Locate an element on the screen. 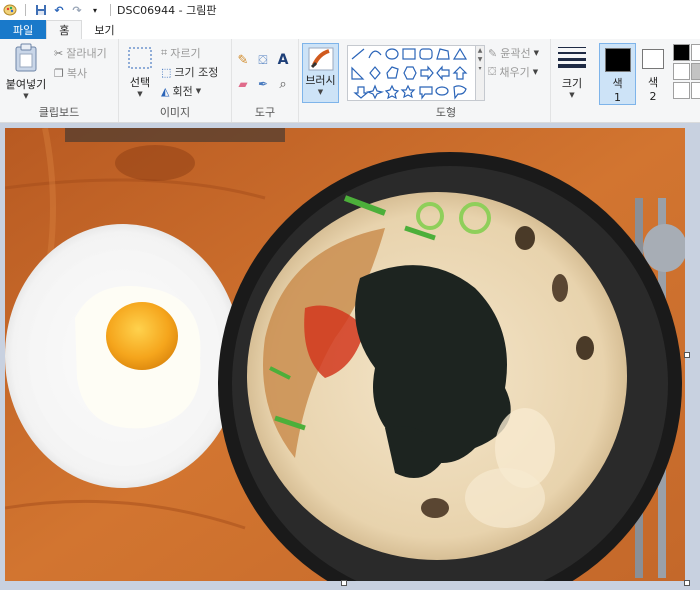  color2-label: 색 is located at coordinates (653, 82).